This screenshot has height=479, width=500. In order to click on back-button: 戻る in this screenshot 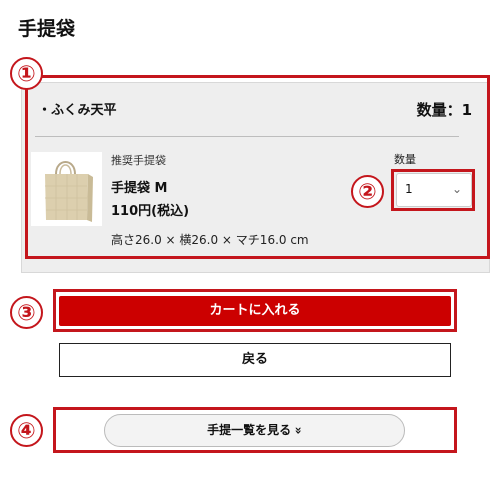, I will do `click(255, 360)`.